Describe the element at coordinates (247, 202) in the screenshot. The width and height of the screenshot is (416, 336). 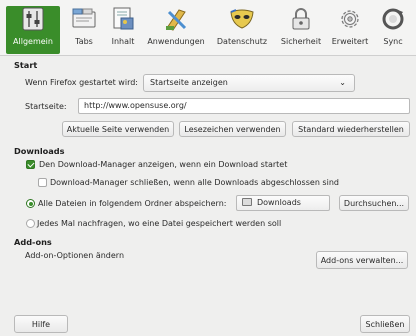
I see `folder-icon` at that location.